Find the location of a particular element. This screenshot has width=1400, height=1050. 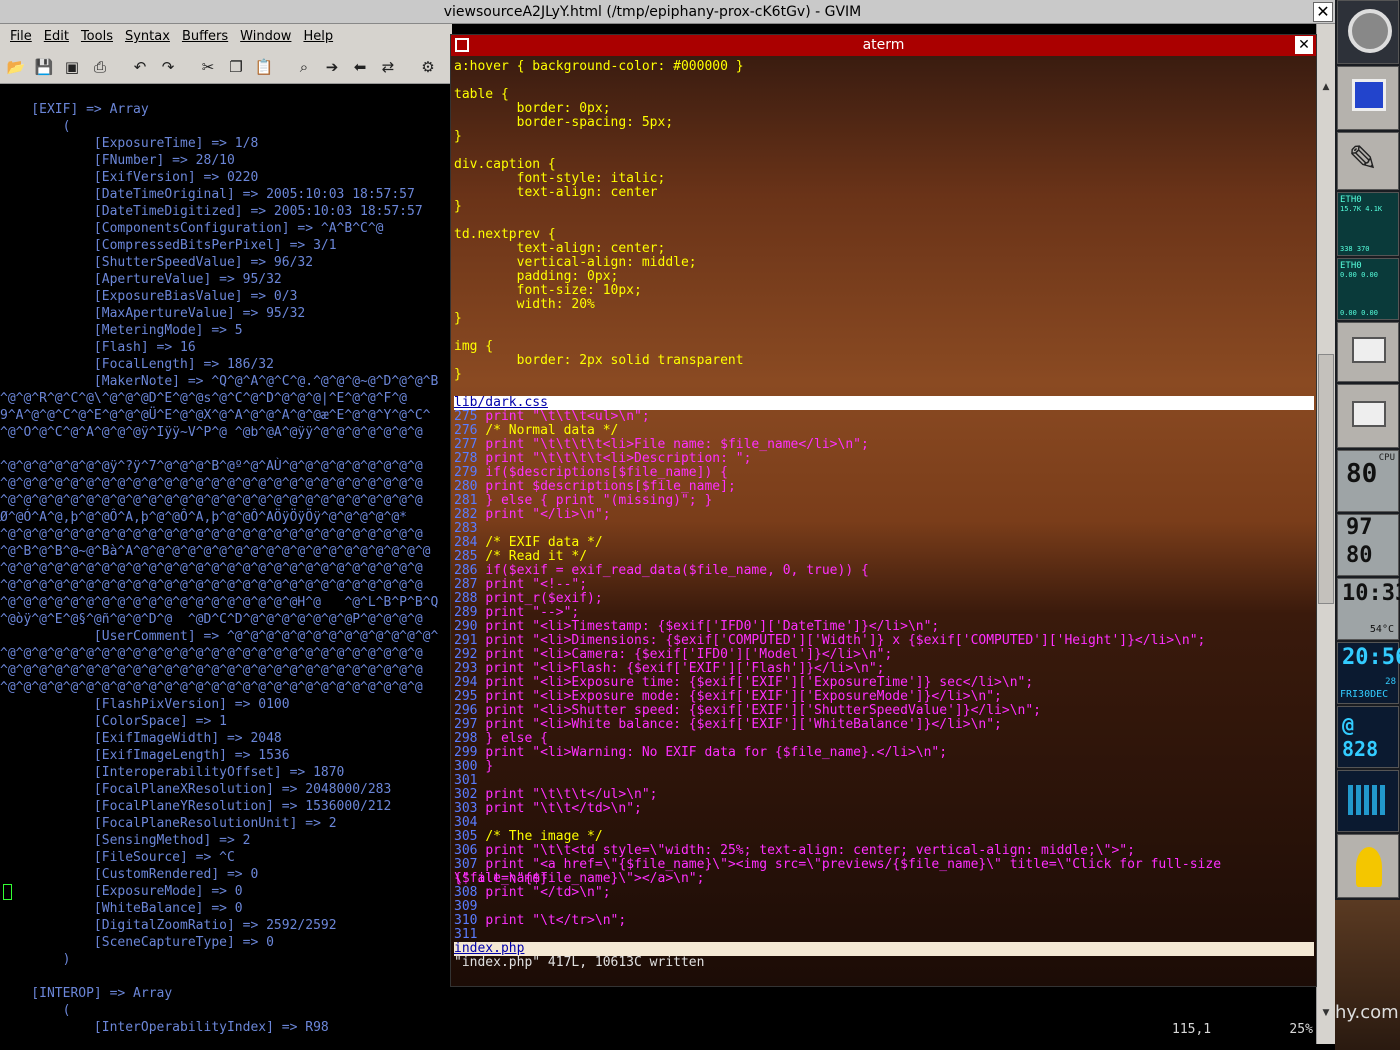

menu-file: File is located at coordinates (21, 36).